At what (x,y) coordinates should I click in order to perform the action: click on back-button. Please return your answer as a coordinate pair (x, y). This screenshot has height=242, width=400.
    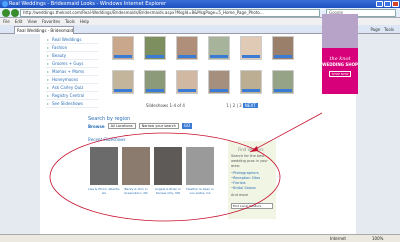
    Looking at the image, I should click on (6, 13).